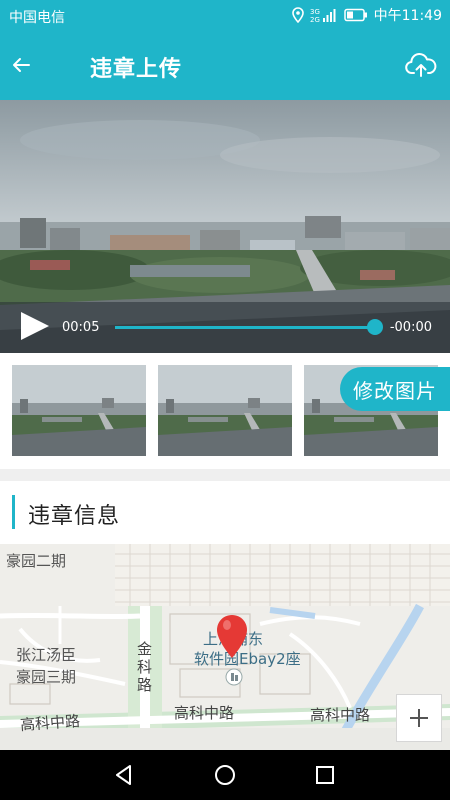 This screenshot has width=450, height=800. I want to click on section-divider, so click(225, 475).